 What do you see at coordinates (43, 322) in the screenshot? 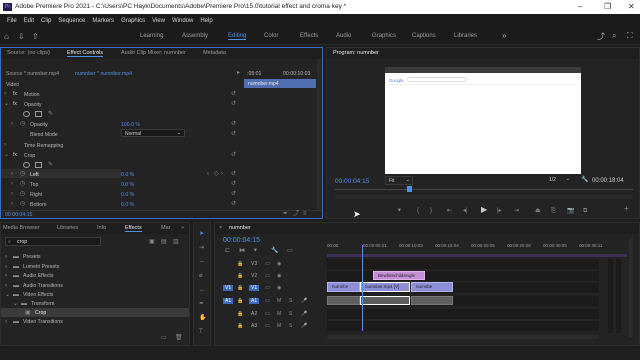
I see `tree-item-video-transitions: Video Transitions` at bounding box center [43, 322].